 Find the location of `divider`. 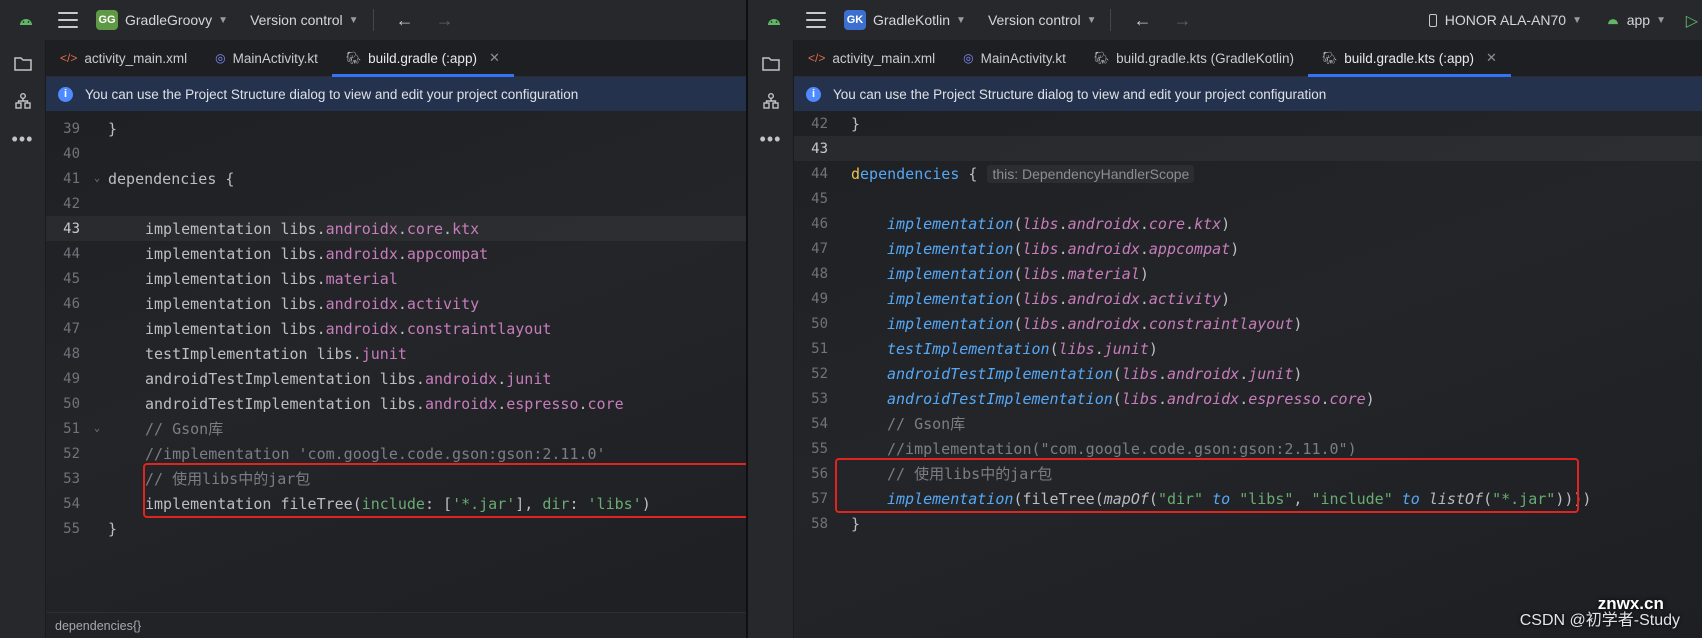

divider is located at coordinates (1111, 20).